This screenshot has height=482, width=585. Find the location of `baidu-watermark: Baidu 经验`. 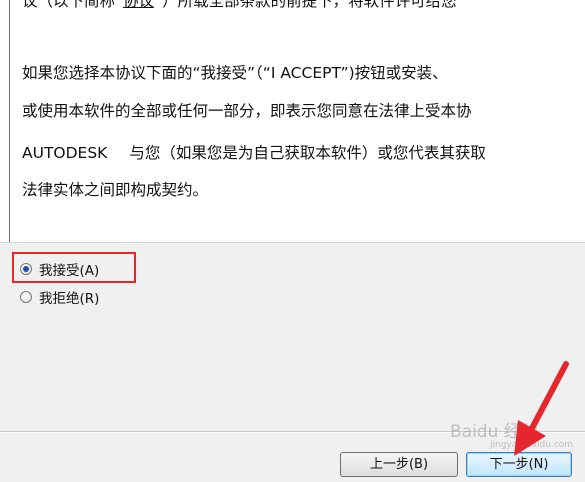

baidu-watermark: Baidu 经验 is located at coordinates (494, 432).